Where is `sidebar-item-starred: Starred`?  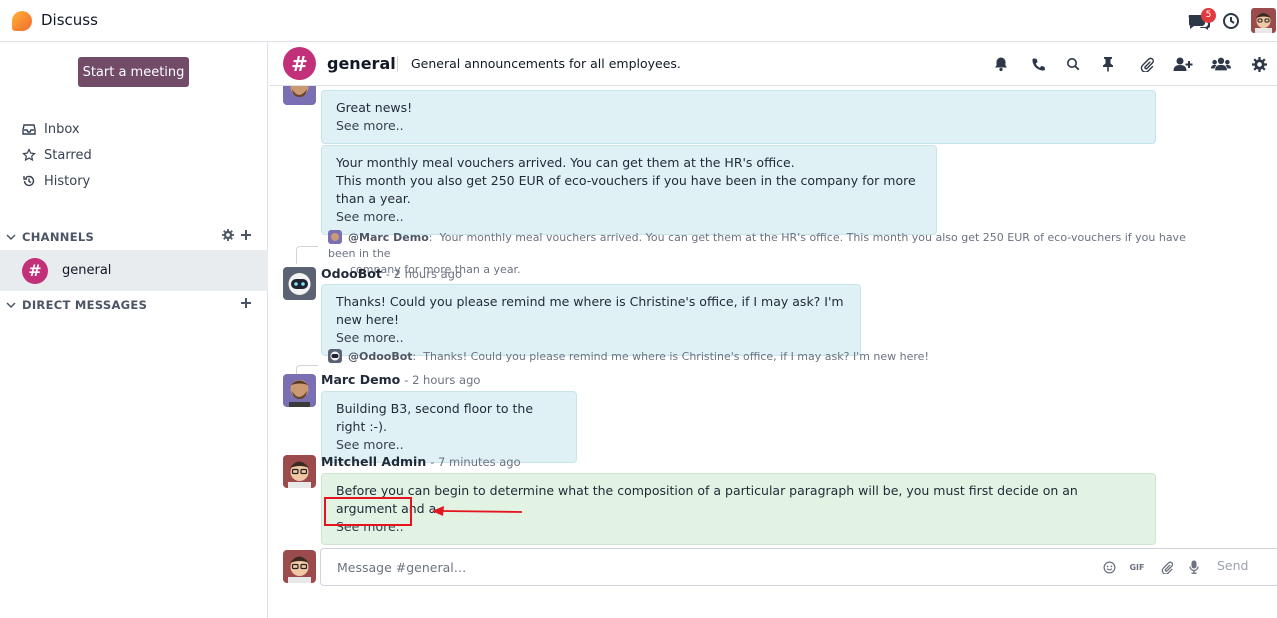 sidebar-item-starred: Starred is located at coordinates (57, 155).